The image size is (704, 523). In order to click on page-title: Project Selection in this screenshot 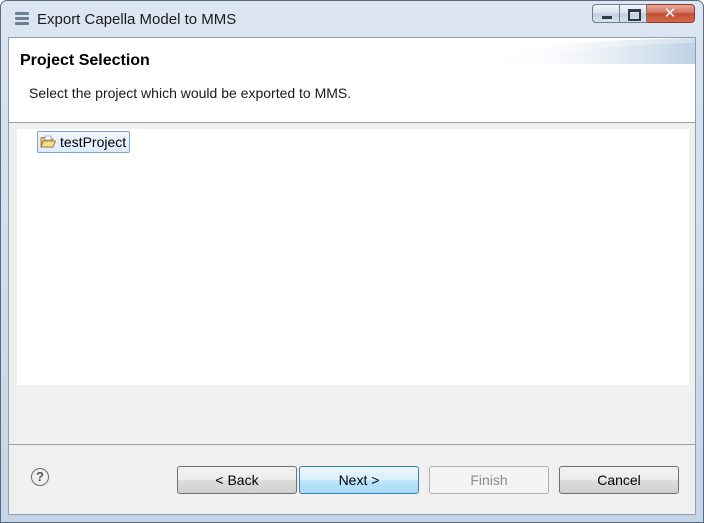, I will do `click(85, 60)`.